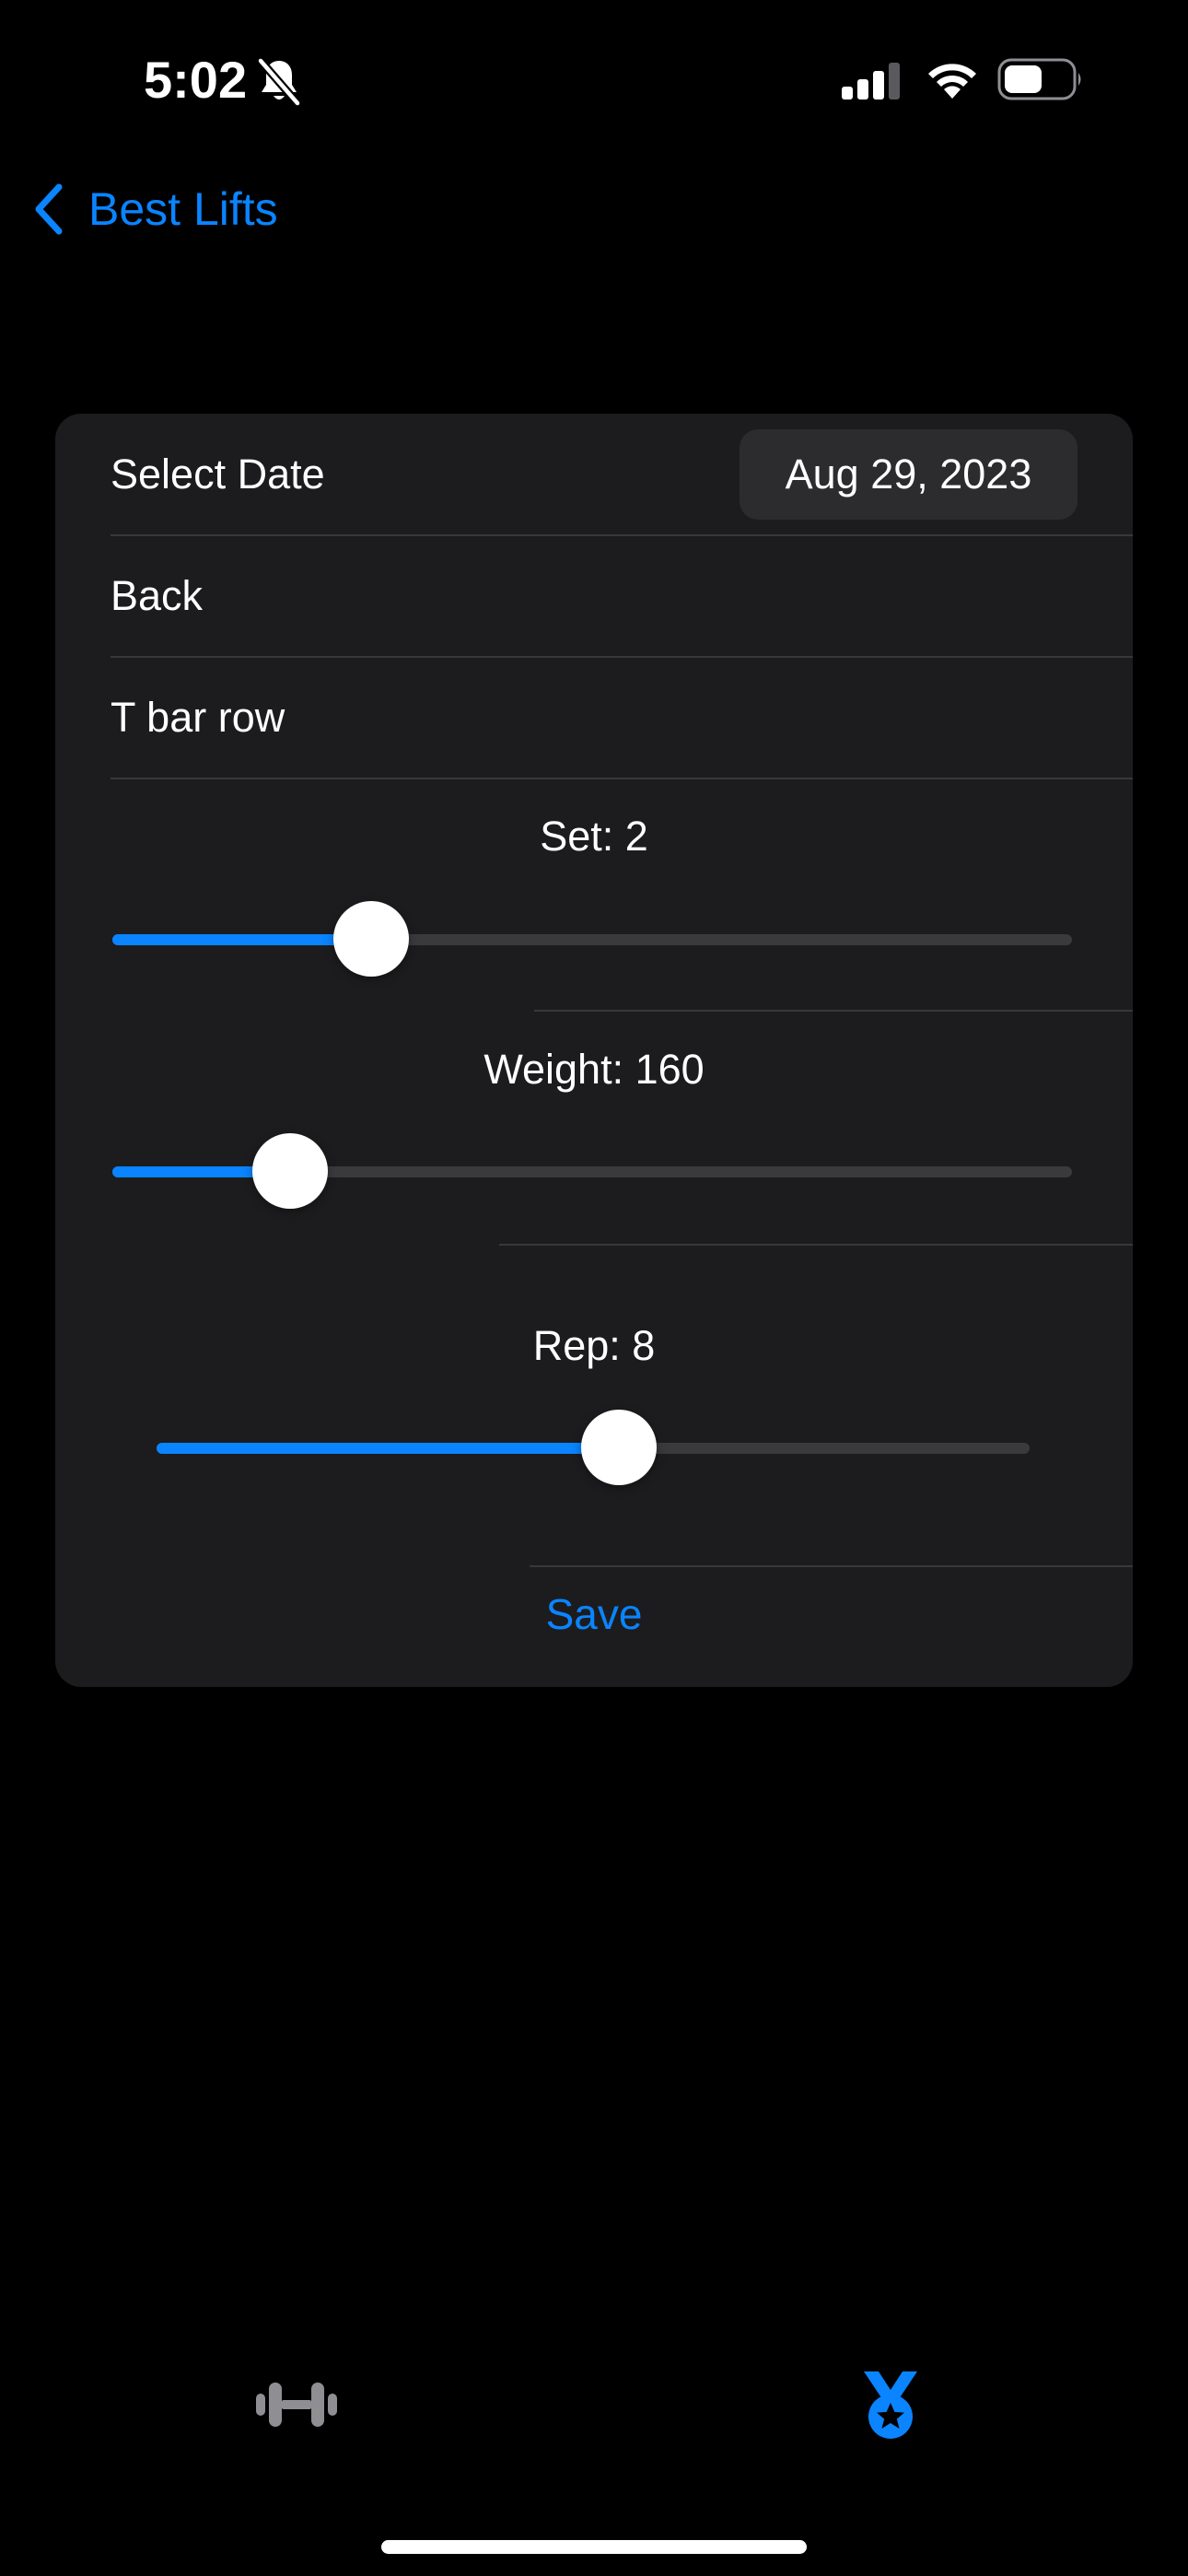 The image size is (1188, 2576). I want to click on chevron-left-icon, so click(49, 209).